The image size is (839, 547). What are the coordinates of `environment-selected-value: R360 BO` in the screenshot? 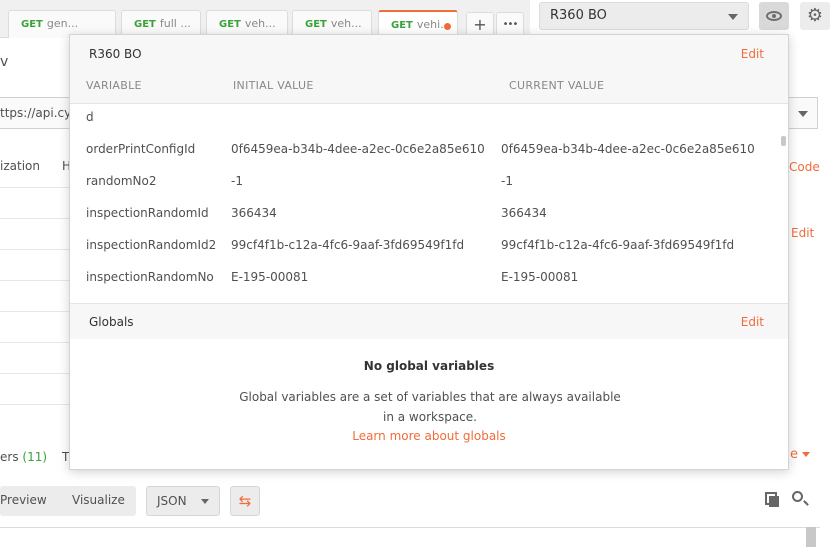 It's located at (578, 15).